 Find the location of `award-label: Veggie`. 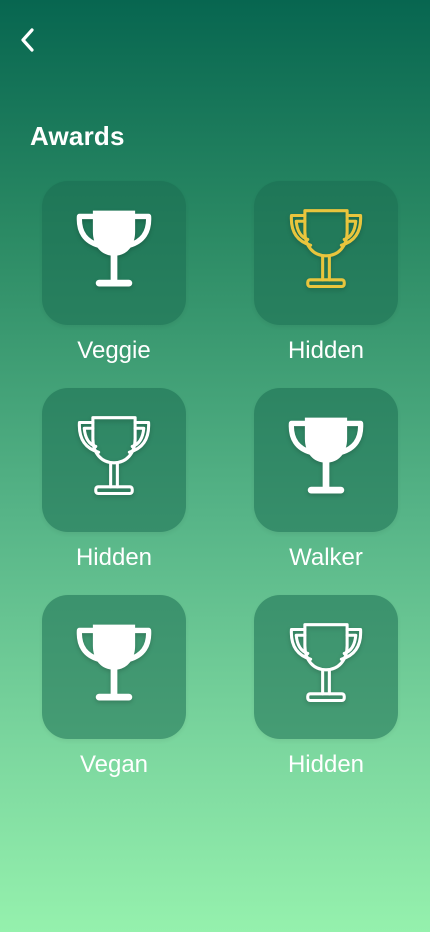

award-label: Veggie is located at coordinates (114, 350).